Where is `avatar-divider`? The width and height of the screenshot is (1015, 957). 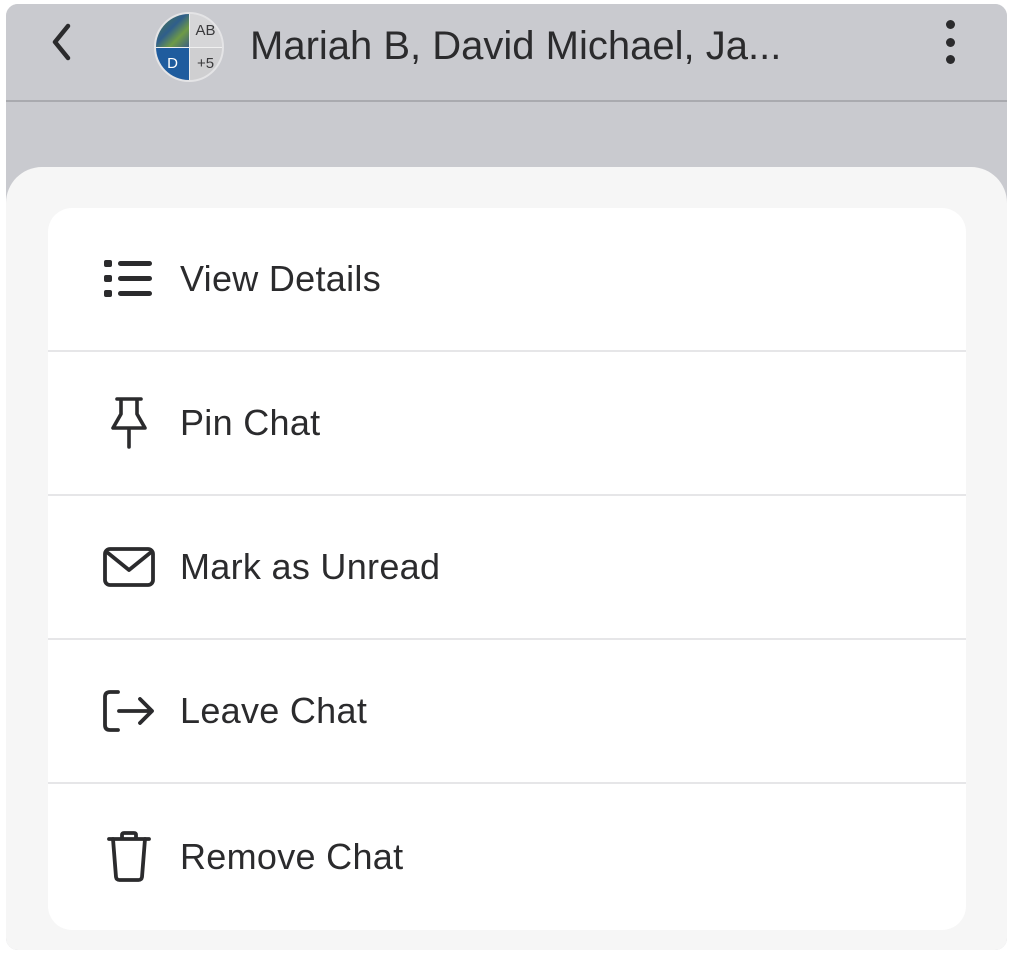 avatar-divider is located at coordinates (189, 47).